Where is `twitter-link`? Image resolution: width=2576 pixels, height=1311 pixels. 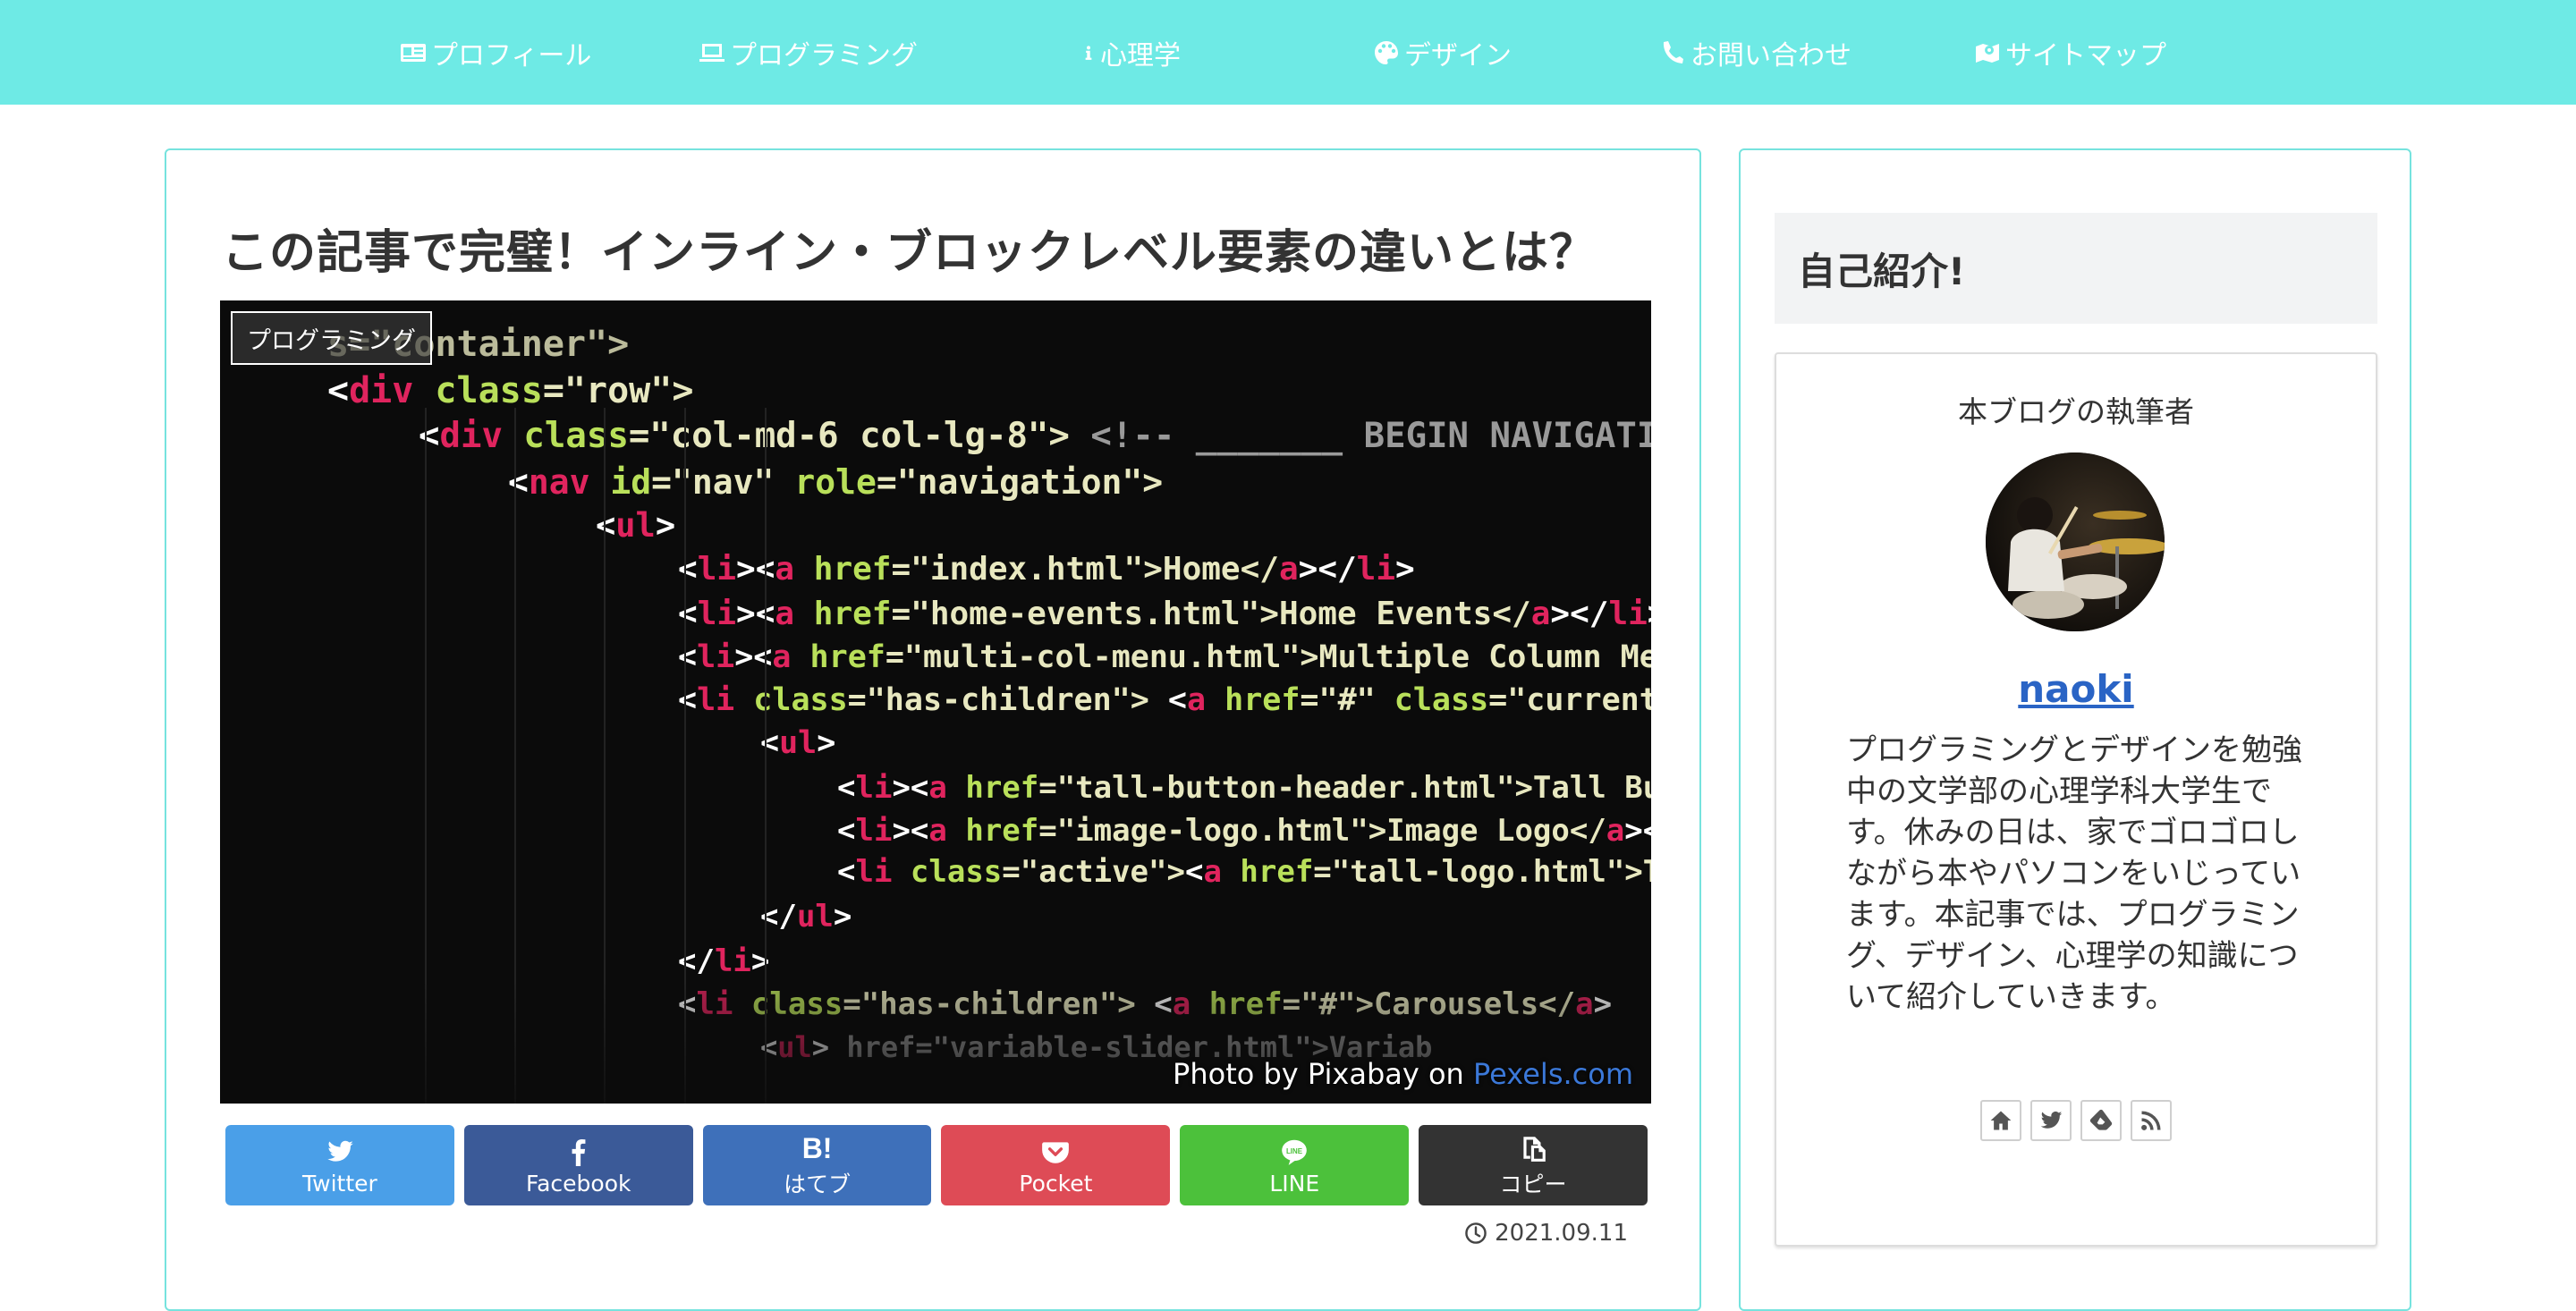 twitter-link is located at coordinates (2051, 1120).